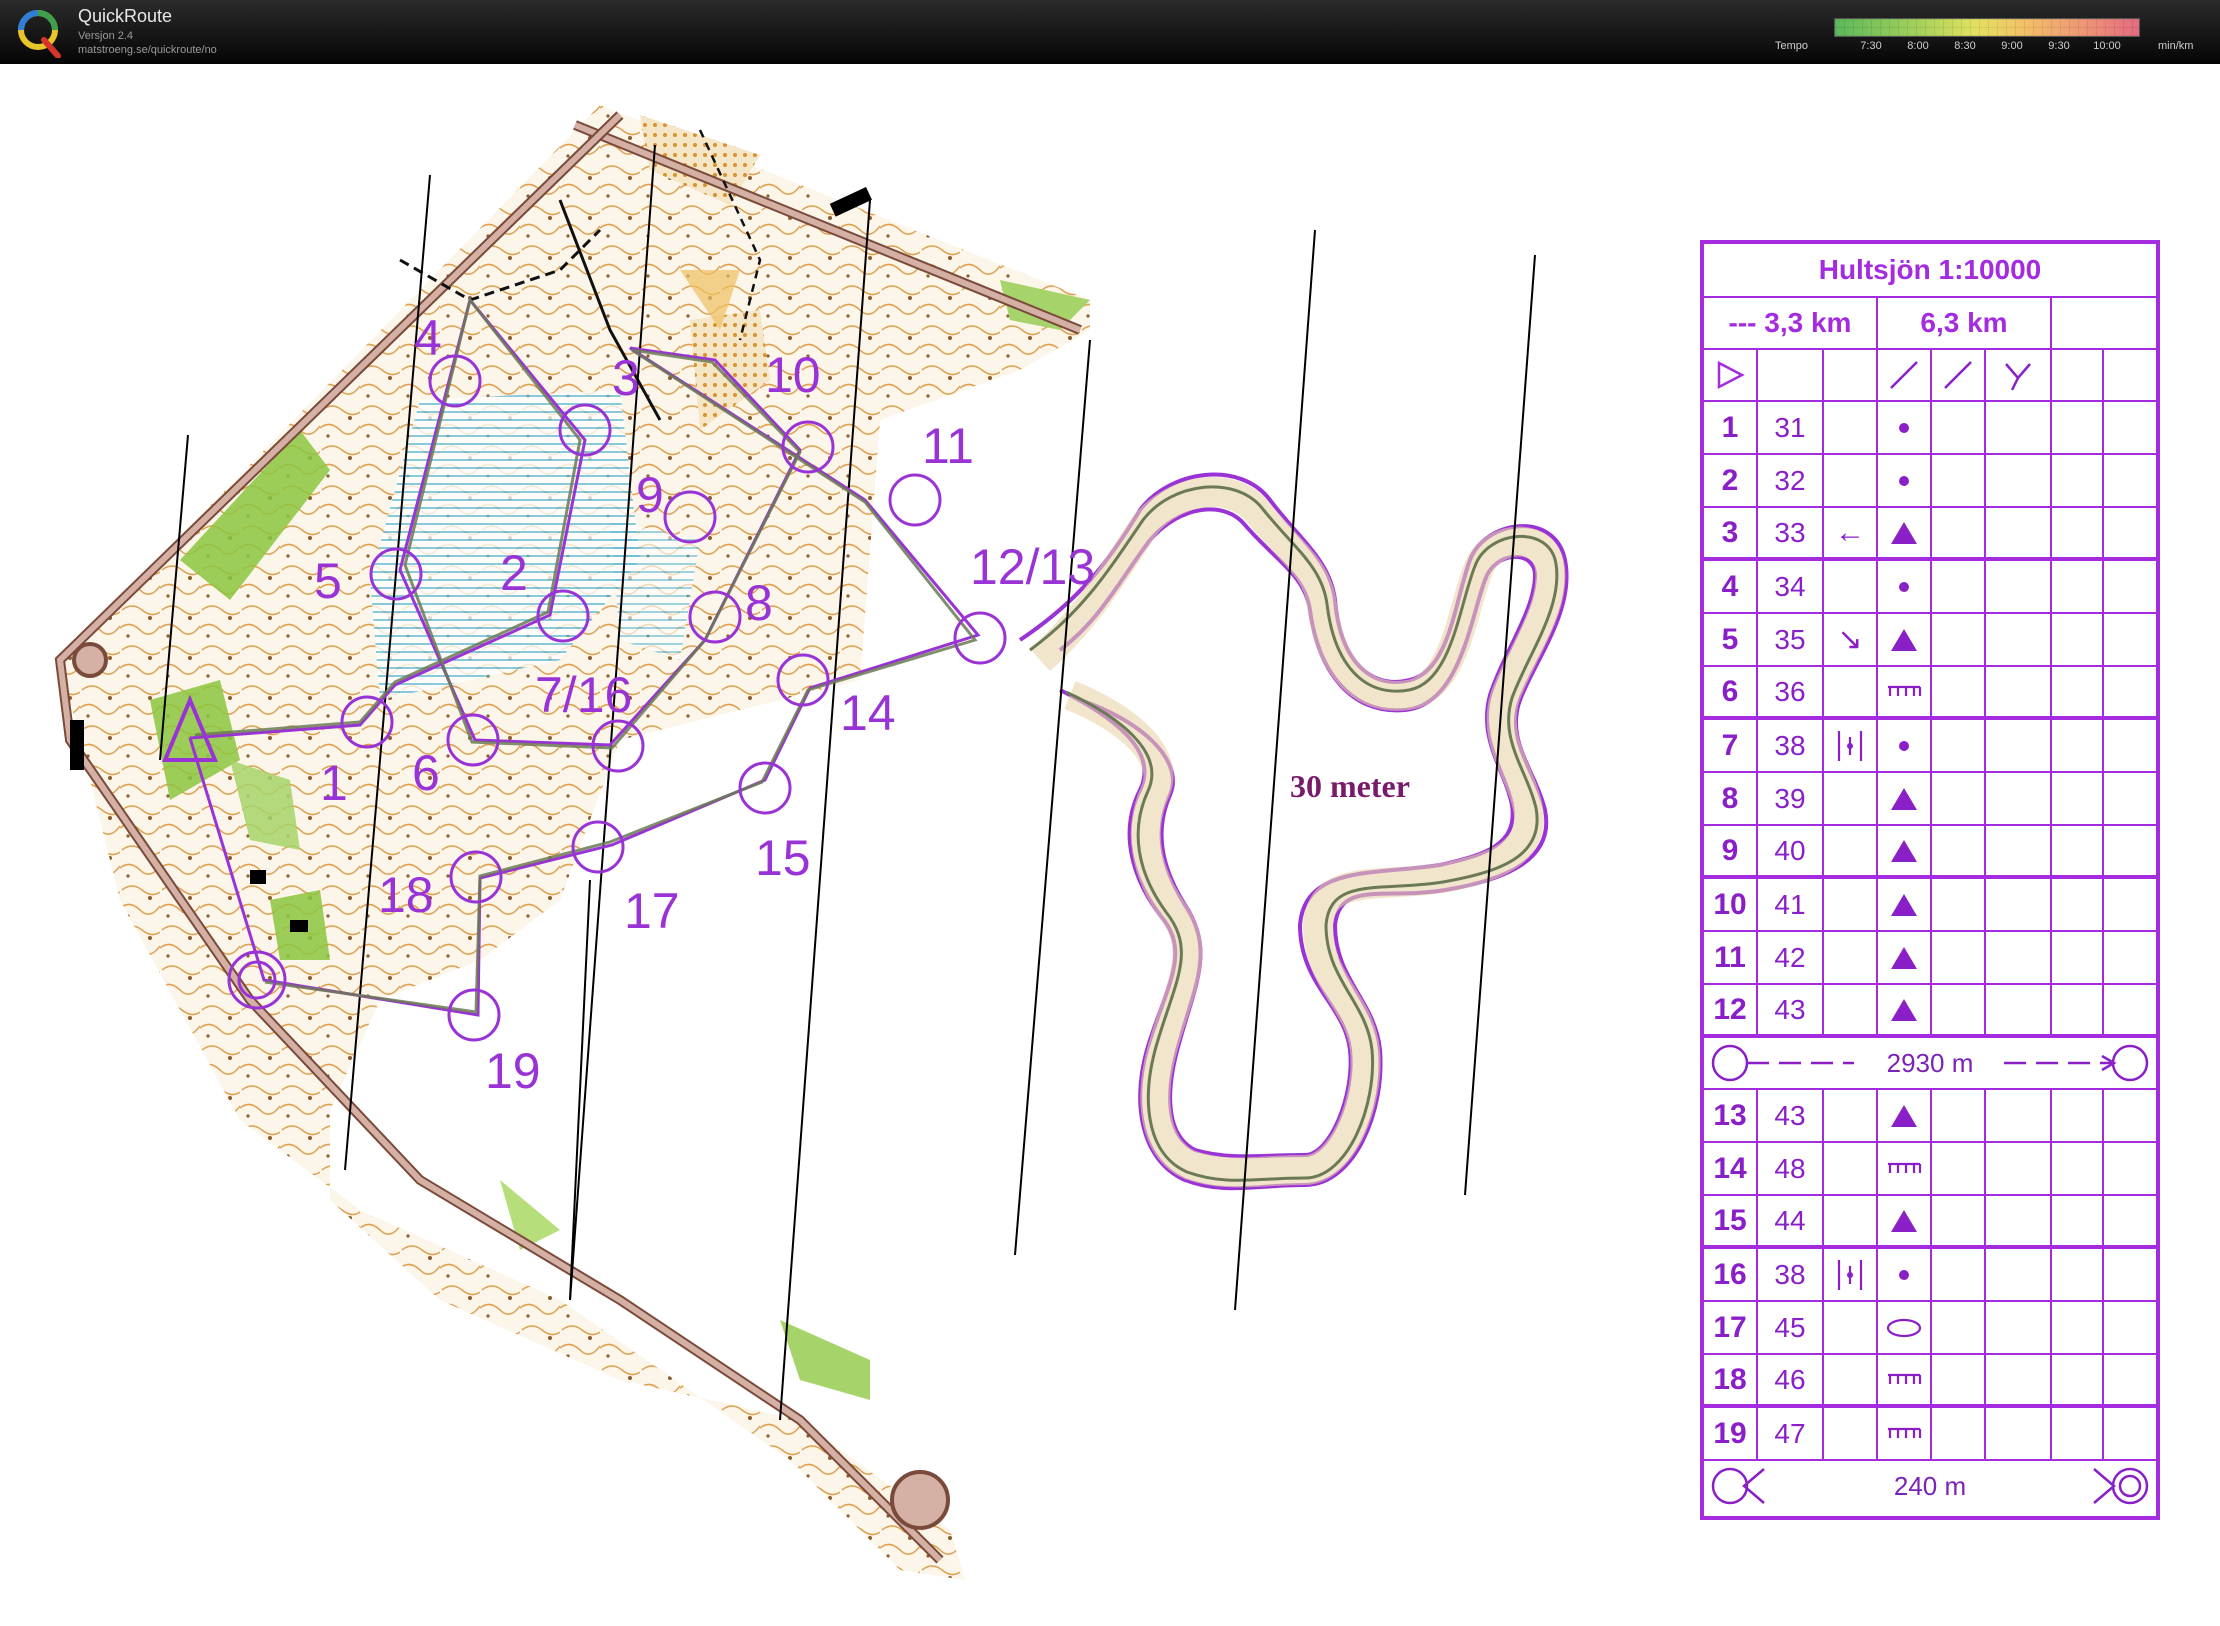 The height and width of the screenshot is (1626, 2220). What do you see at coordinates (1790, 322) in the screenshot?
I see `distance-left: --- 3,3 km` at bounding box center [1790, 322].